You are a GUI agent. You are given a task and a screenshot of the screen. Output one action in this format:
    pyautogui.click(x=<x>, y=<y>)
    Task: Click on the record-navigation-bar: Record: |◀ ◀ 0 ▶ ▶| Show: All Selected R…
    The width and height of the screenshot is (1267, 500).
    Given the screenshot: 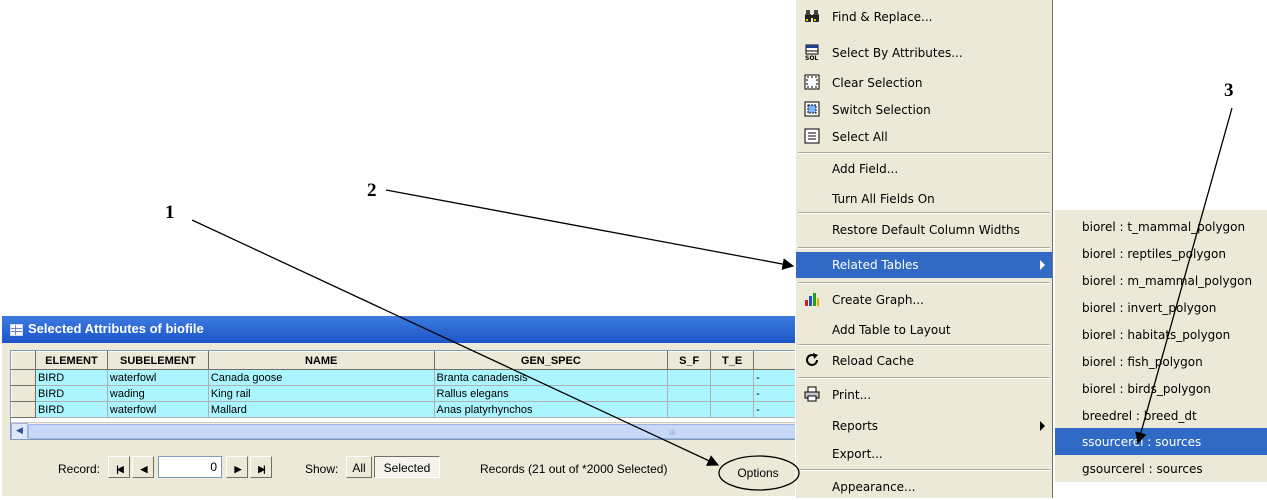 What is the action you would take?
    pyautogui.click(x=412, y=469)
    